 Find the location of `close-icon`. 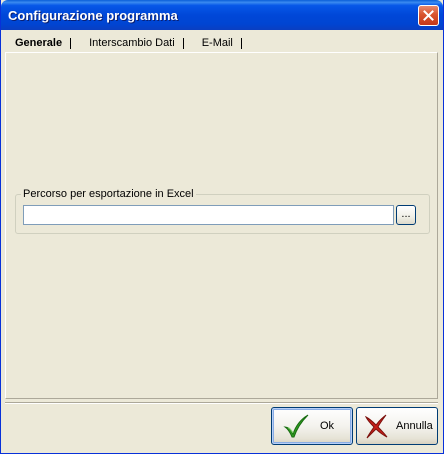

close-icon is located at coordinates (428, 15).